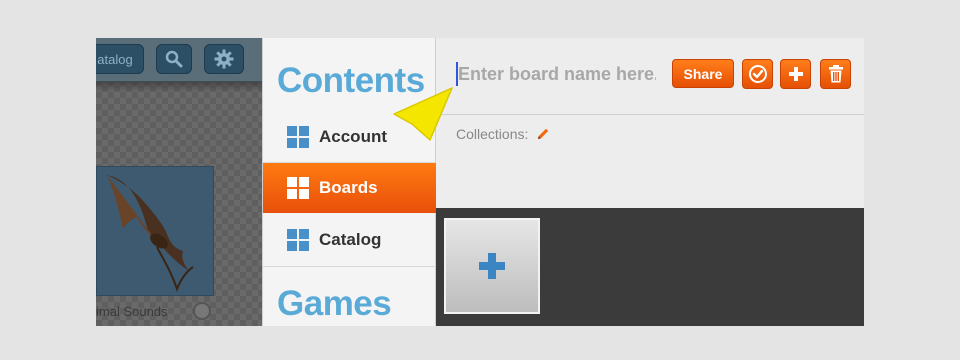 The image size is (960, 360). I want to click on collections-label: Collections:, so click(492, 134).